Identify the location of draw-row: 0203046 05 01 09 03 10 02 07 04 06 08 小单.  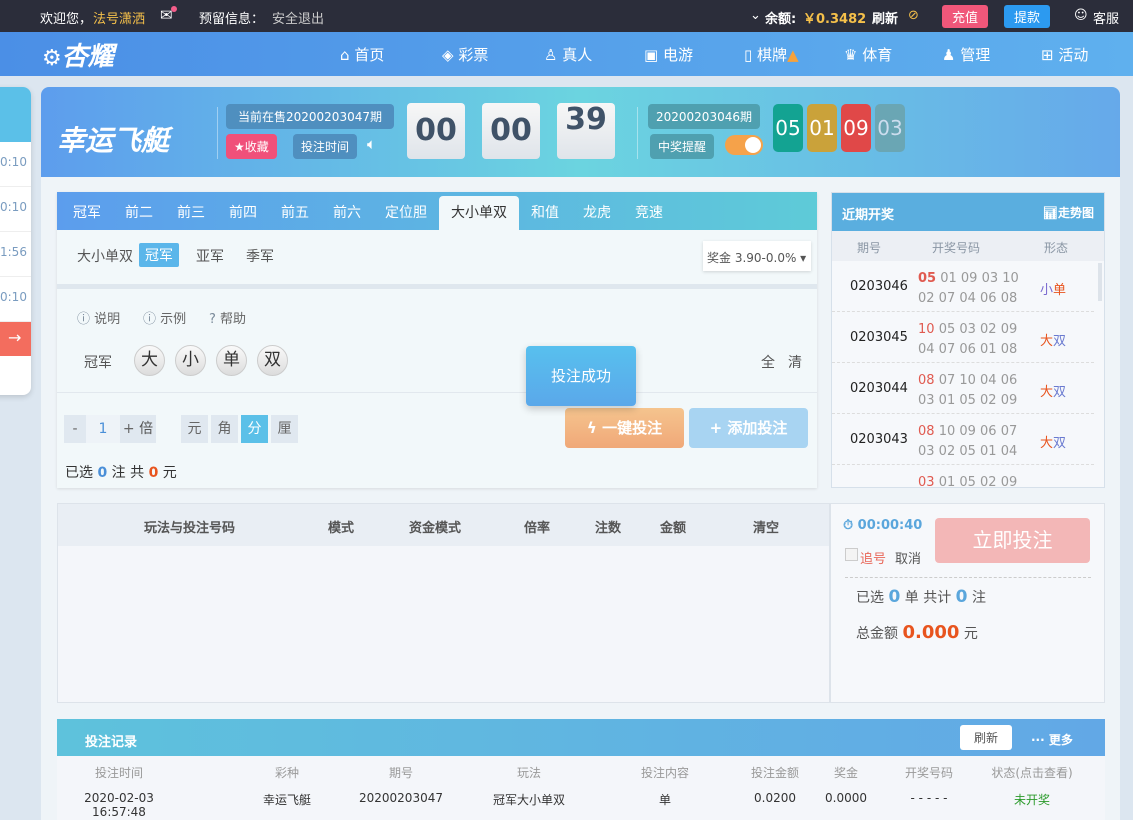
(963, 286).